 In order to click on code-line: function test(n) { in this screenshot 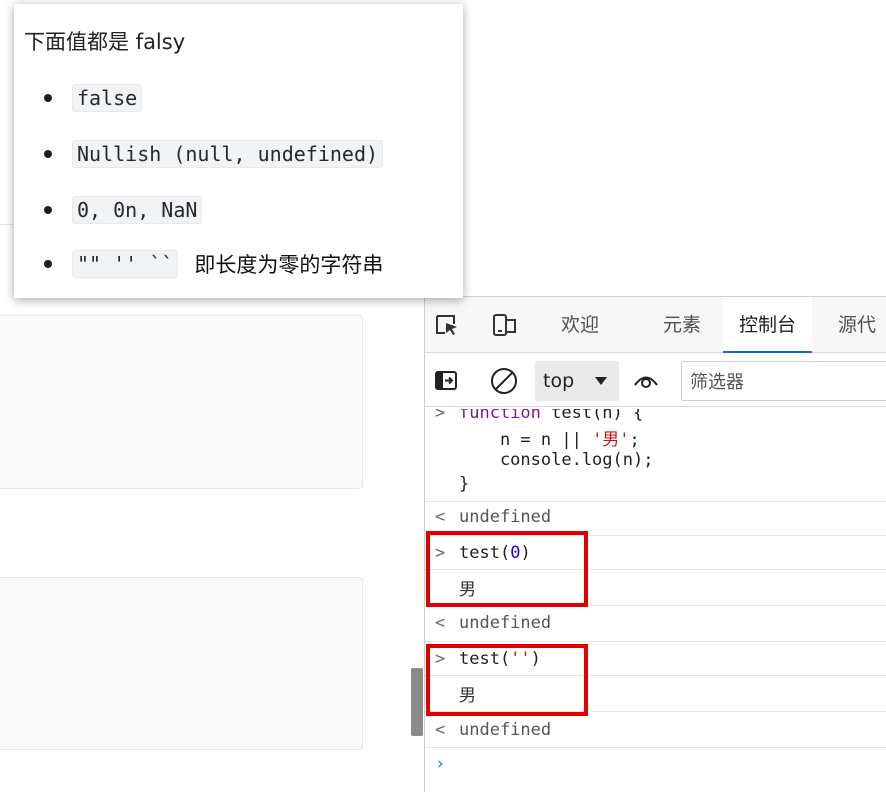, I will do `click(551, 416)`.